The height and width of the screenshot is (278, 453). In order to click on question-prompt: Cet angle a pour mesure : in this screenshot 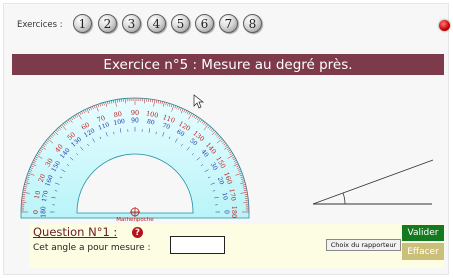, I will do `click(92, 248)`.